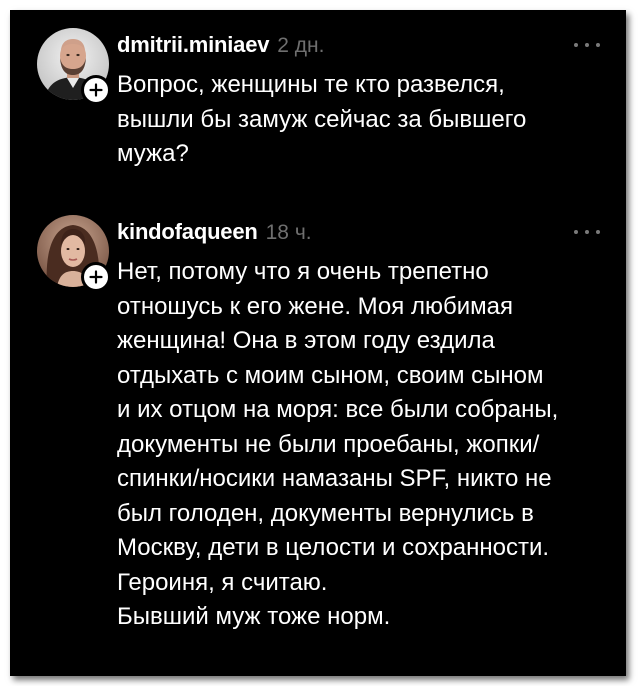 This screenshot has height=686, width=640. Describe the element at coordinates (306, 340) in the screenshot. I see `text-line: женщина! Она в этом году ездила` at that location.